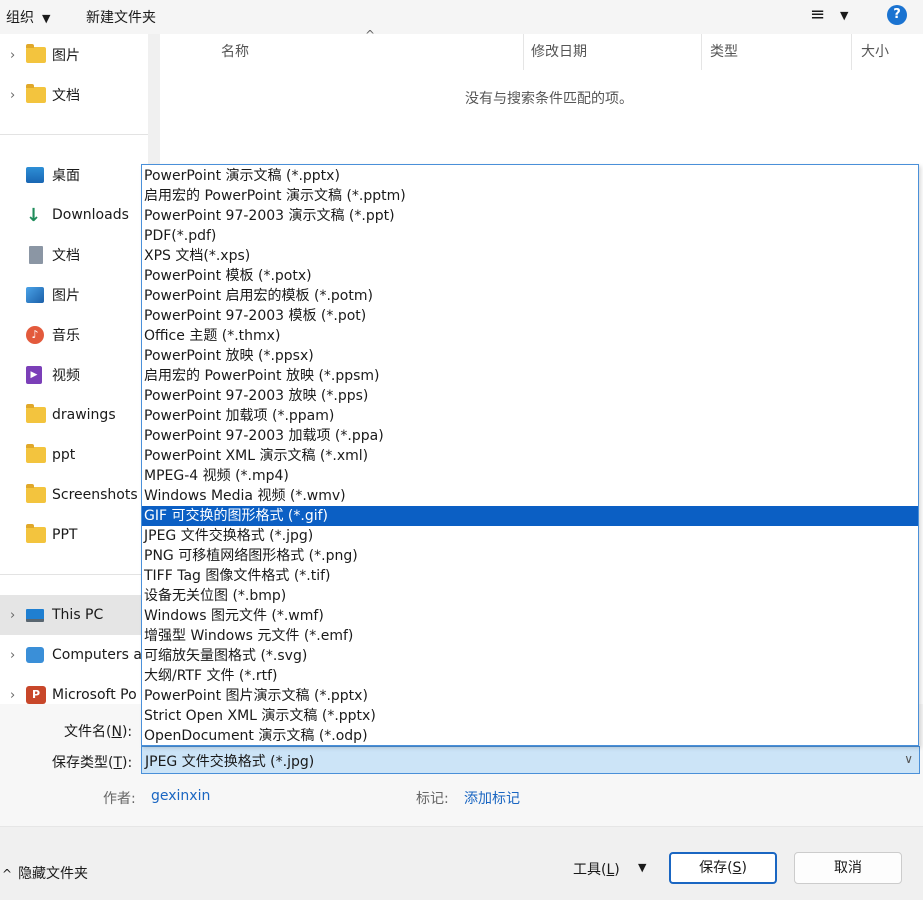 Image resolution: width=923 pixels, height=900 pixels. I want to click on nav-item-label: Computers a, so click(97, 655).